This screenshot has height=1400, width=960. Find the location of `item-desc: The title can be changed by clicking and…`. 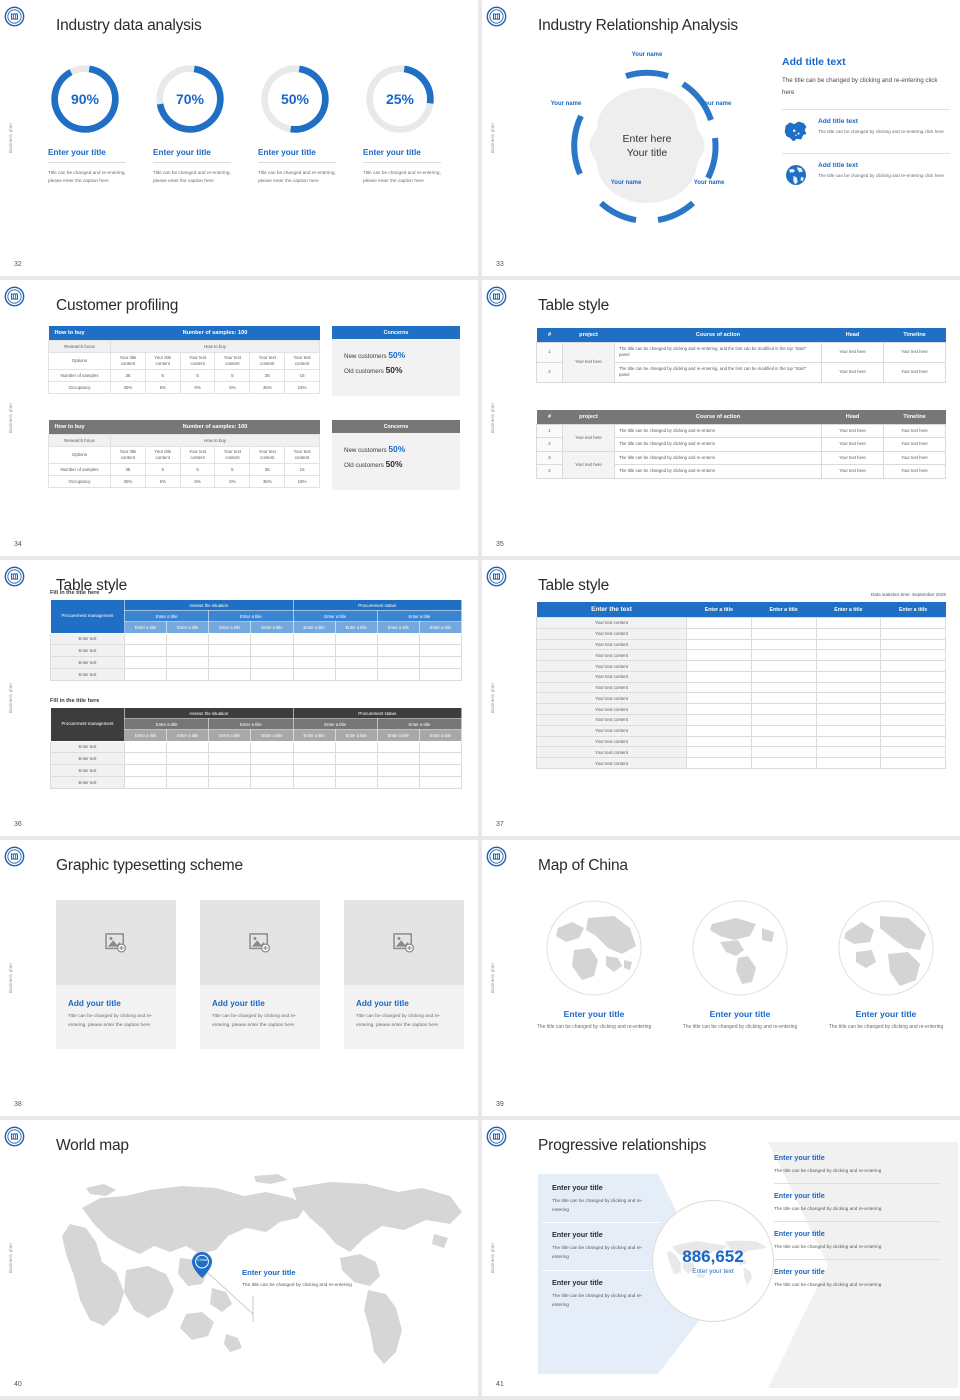

item-desc: The title can be changed by clicking and… is located at coordinates (828, 1209).